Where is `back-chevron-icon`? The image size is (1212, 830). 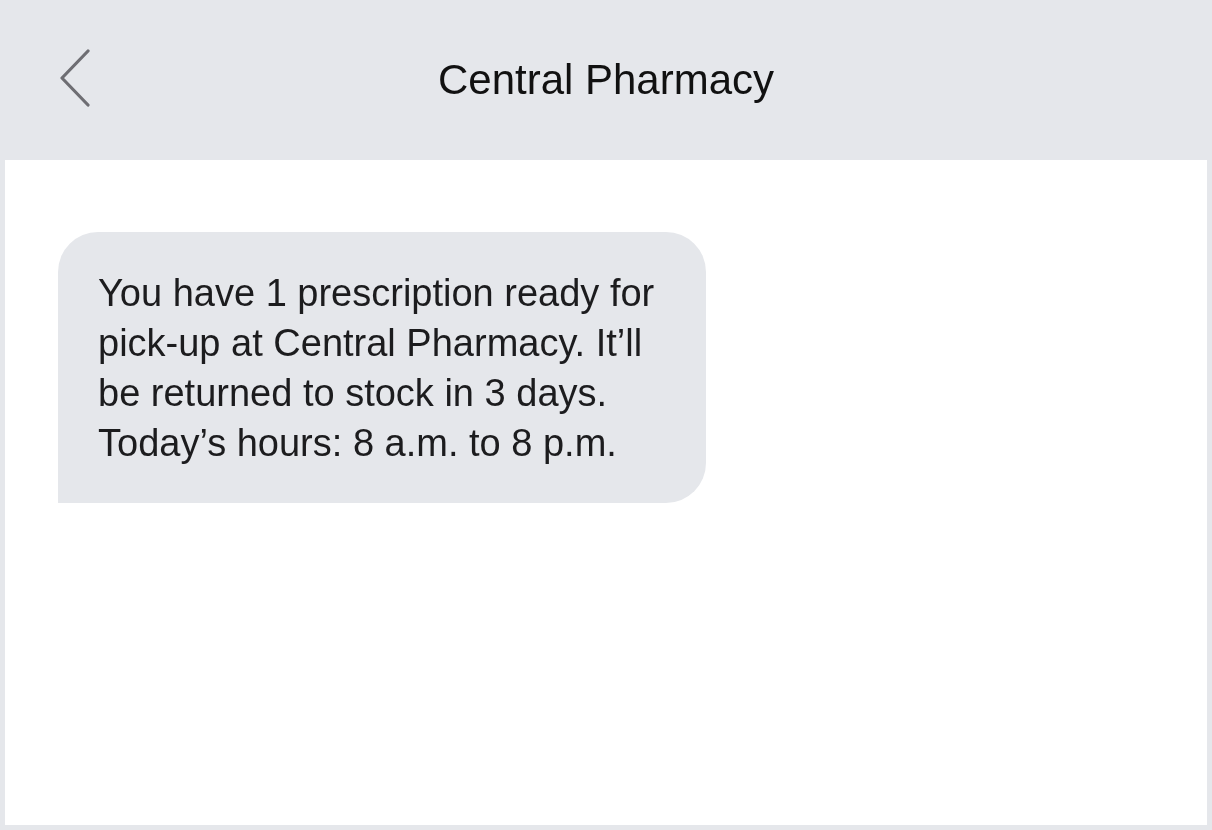
back-chevron-icon is located at coordinates (75, 78).